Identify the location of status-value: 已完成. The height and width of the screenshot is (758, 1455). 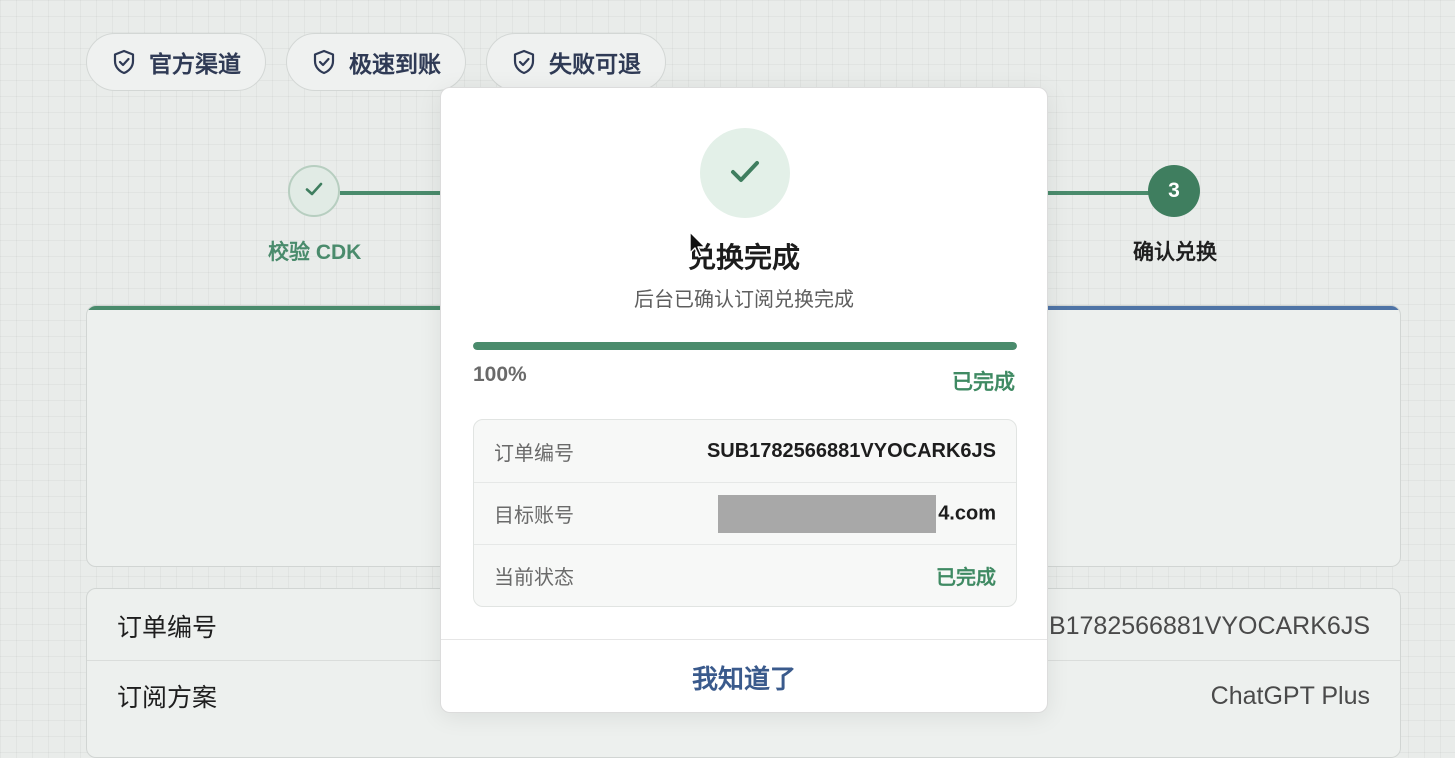
(966, 578).